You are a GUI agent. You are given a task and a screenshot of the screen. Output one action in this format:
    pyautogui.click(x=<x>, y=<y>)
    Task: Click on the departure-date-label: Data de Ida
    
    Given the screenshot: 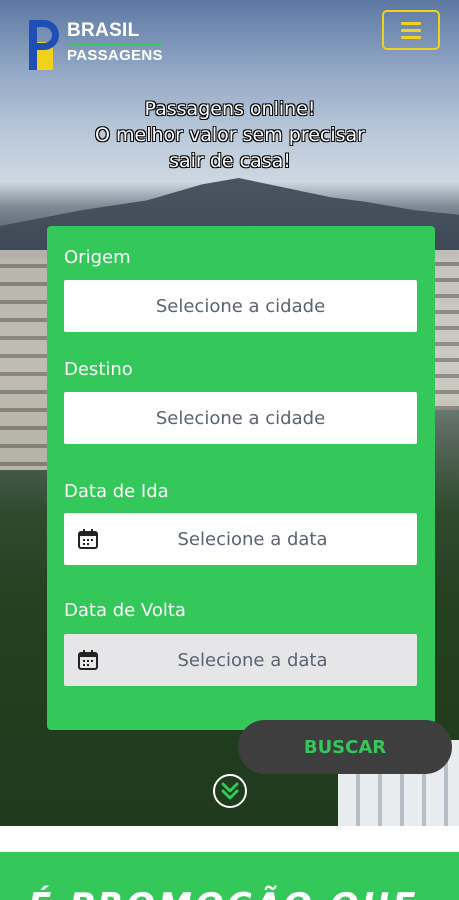 What is the action you would take?
    pyautogui.click(x=116, y=491)
    